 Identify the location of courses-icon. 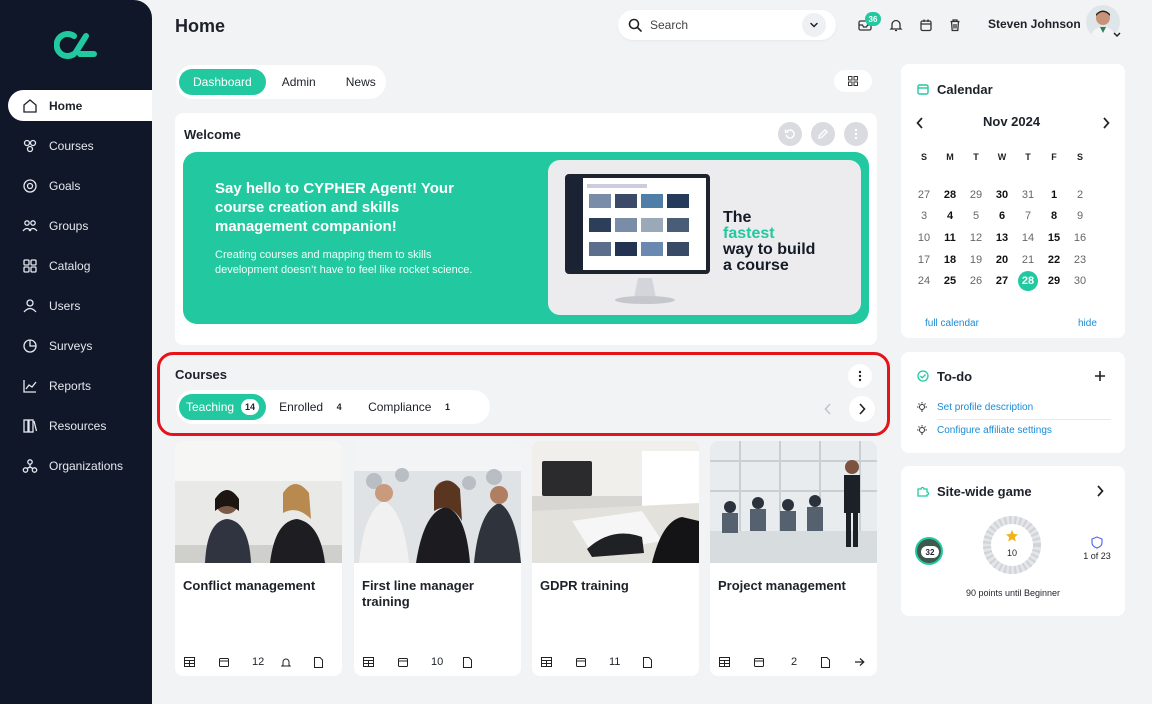
(30, 146).